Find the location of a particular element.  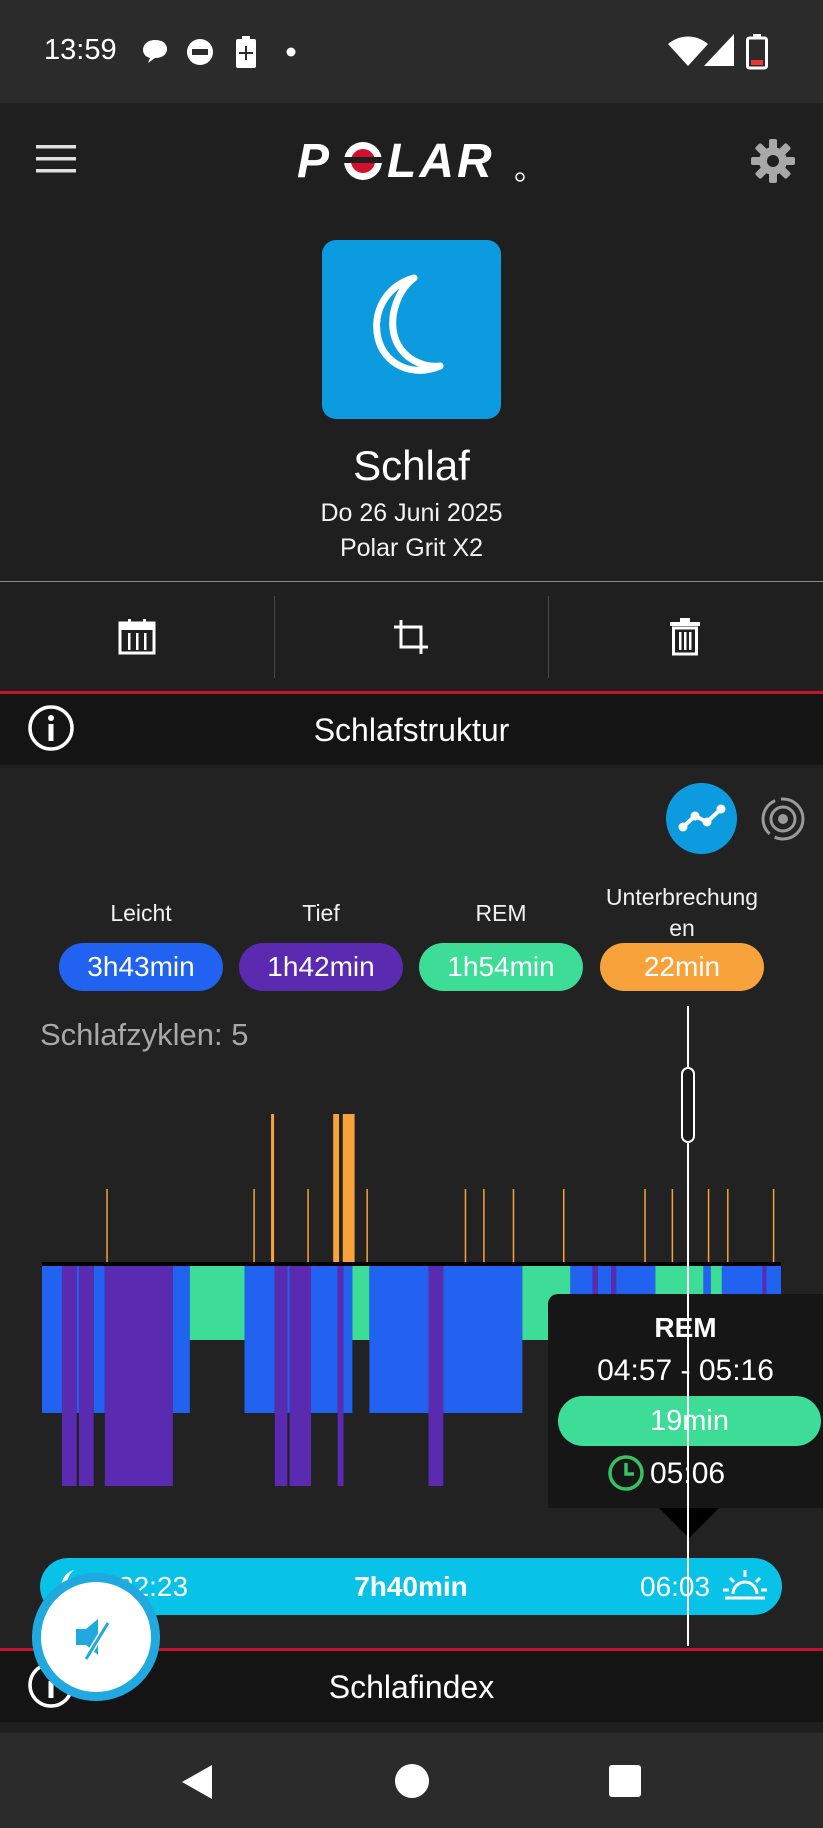

page-title: Schlaf is located at coordinates (411, 465).